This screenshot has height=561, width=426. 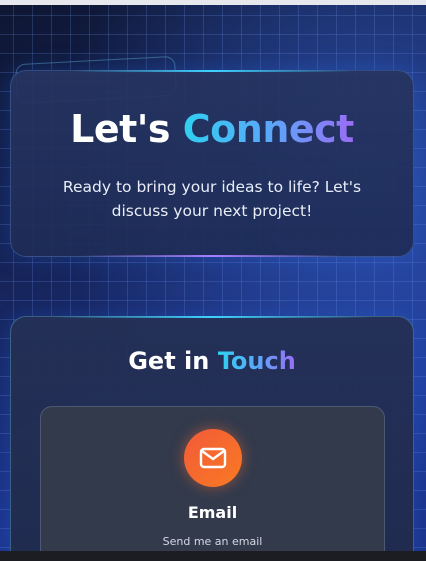 I want to click on email-description: Send me an email, so click(x=212, y=541).